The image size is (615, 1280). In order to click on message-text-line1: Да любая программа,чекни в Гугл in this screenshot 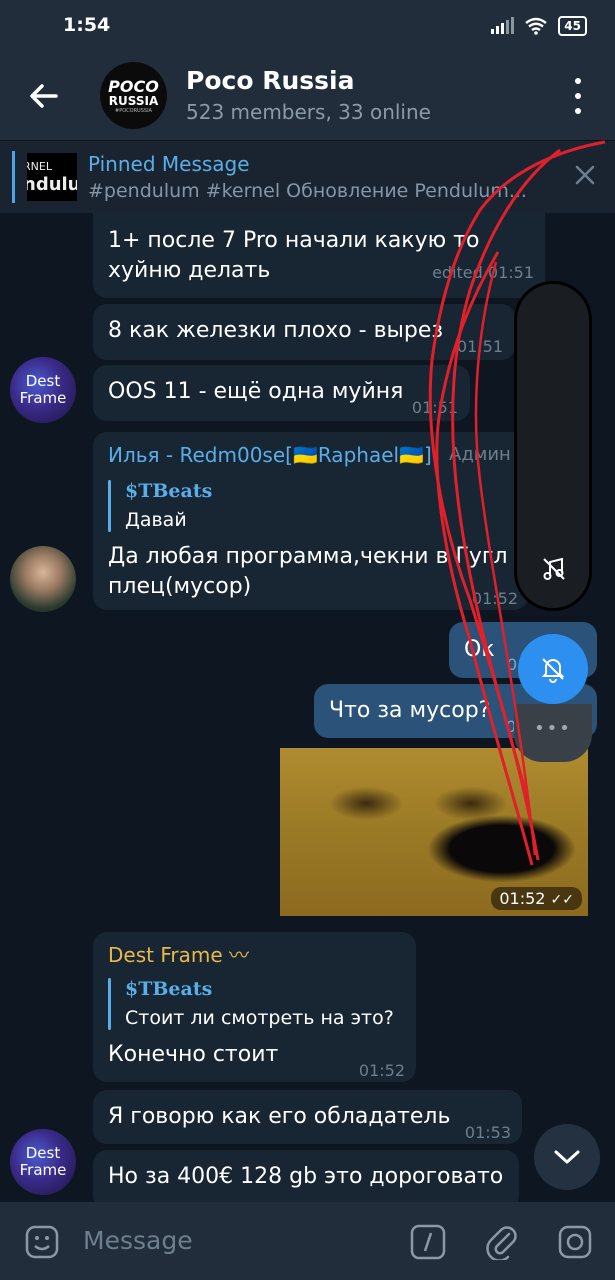, I will do `click(308, 556)`.